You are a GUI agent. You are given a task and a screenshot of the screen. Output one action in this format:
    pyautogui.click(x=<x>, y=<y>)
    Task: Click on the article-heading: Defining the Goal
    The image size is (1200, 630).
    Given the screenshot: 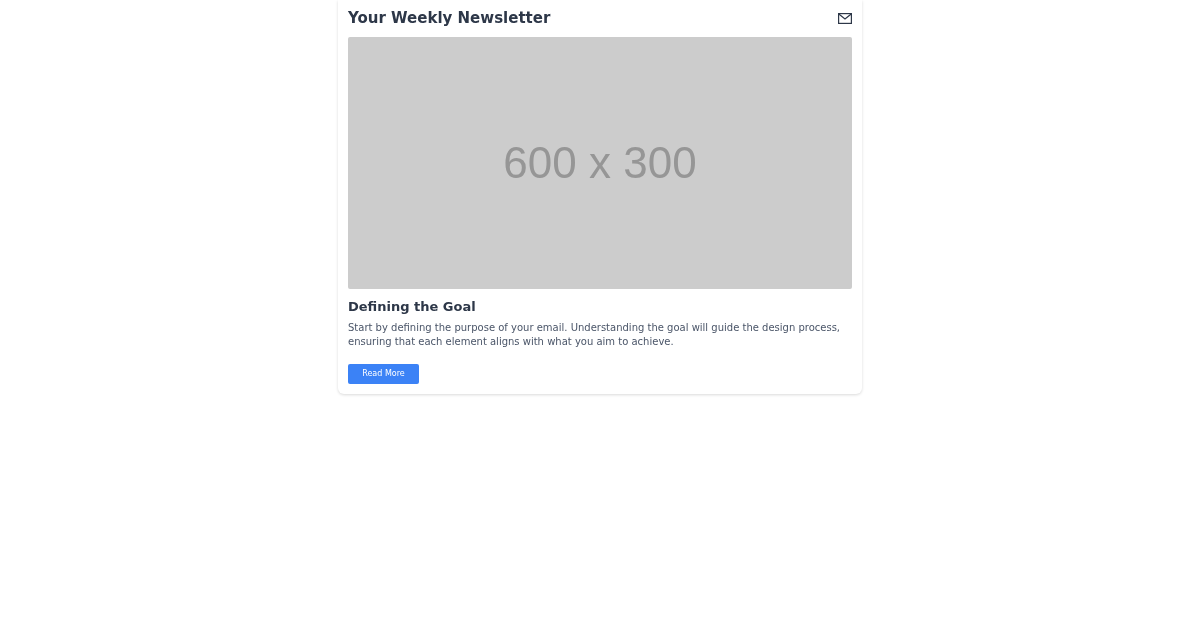 What is the action you would take?
    pyautogui.click(x=412, y=306)
    